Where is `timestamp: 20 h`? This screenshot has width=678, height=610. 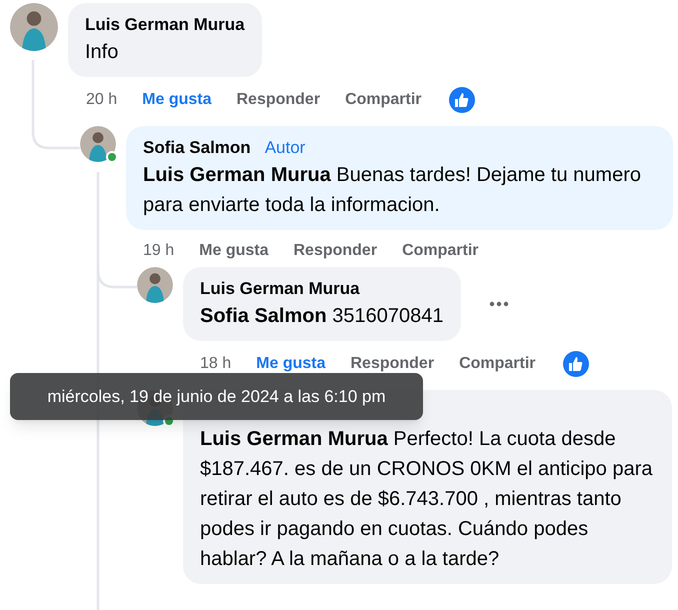
timestamp: 20 h is located at coordinates (102, 100).